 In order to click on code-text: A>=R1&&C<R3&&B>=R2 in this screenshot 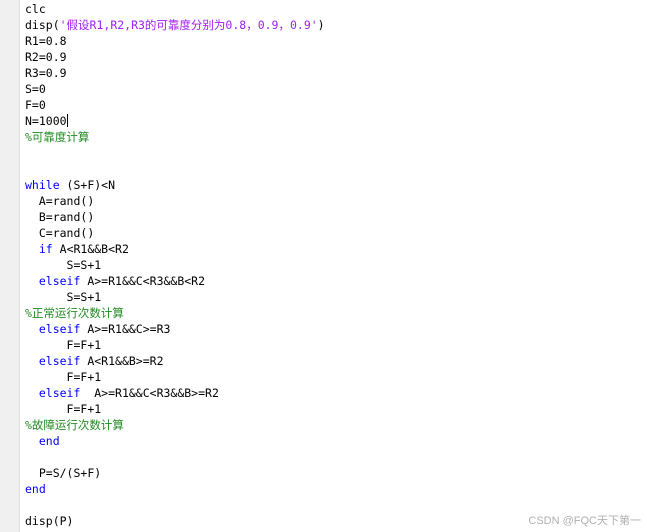, I will do `click(149, 393)`.